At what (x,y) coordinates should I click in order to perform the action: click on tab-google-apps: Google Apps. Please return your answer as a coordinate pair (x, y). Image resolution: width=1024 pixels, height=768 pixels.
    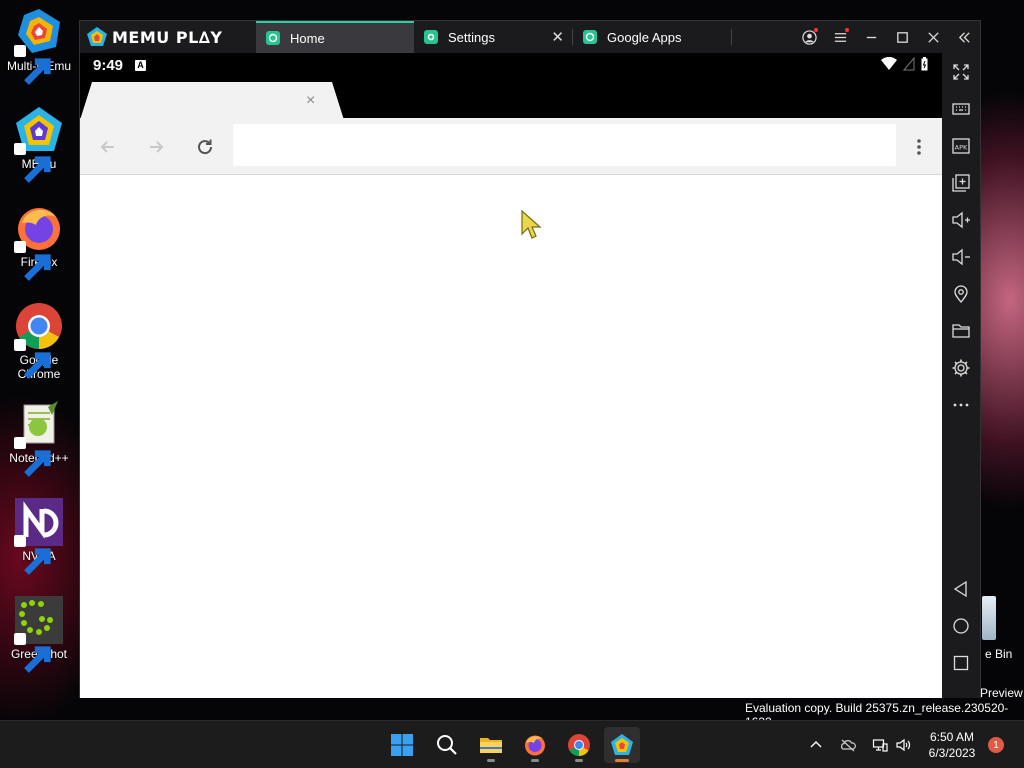
    Looking at the image, I should click on (652, 37).